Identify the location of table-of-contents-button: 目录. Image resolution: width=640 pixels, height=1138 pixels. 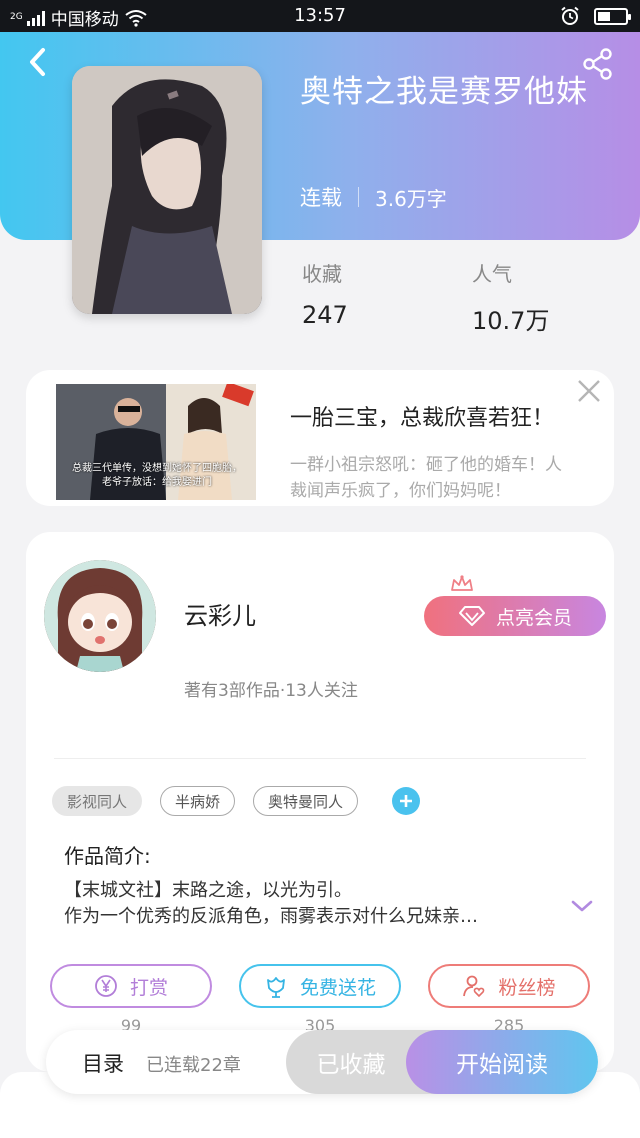
(103, 1063).